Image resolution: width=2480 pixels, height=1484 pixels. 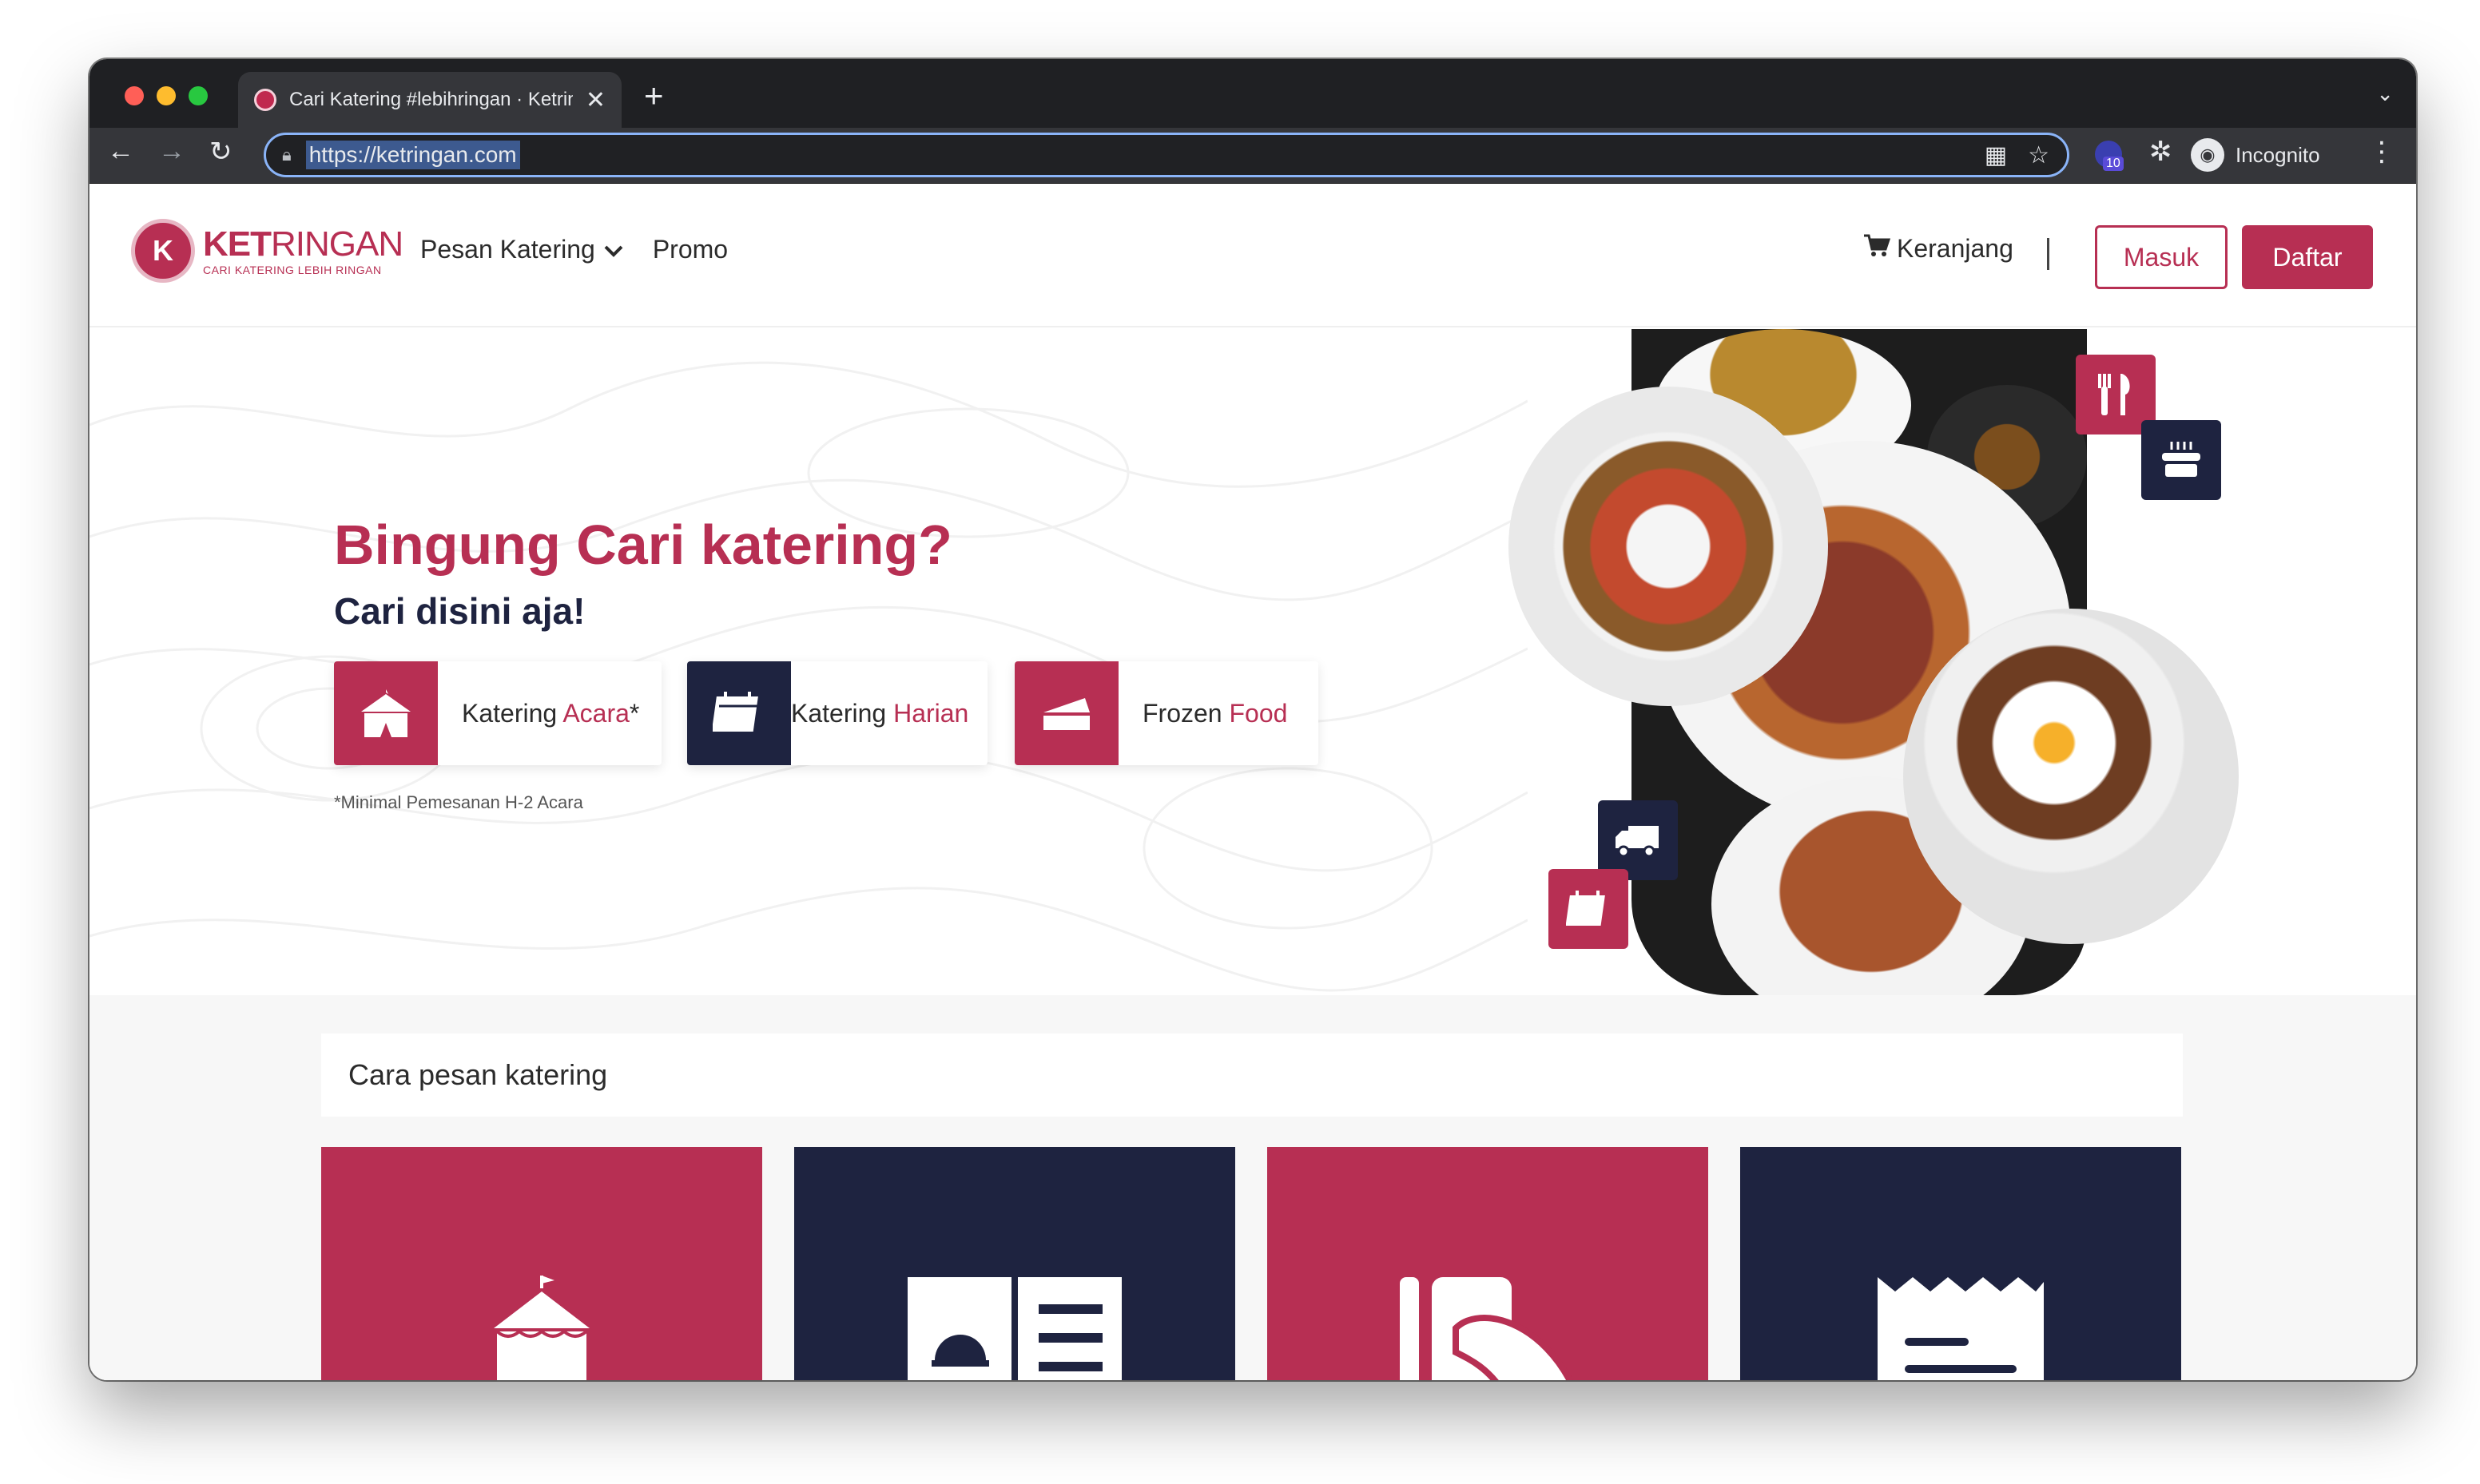 I want to click on login-button: Masuk, so click(x=2162, y=257).